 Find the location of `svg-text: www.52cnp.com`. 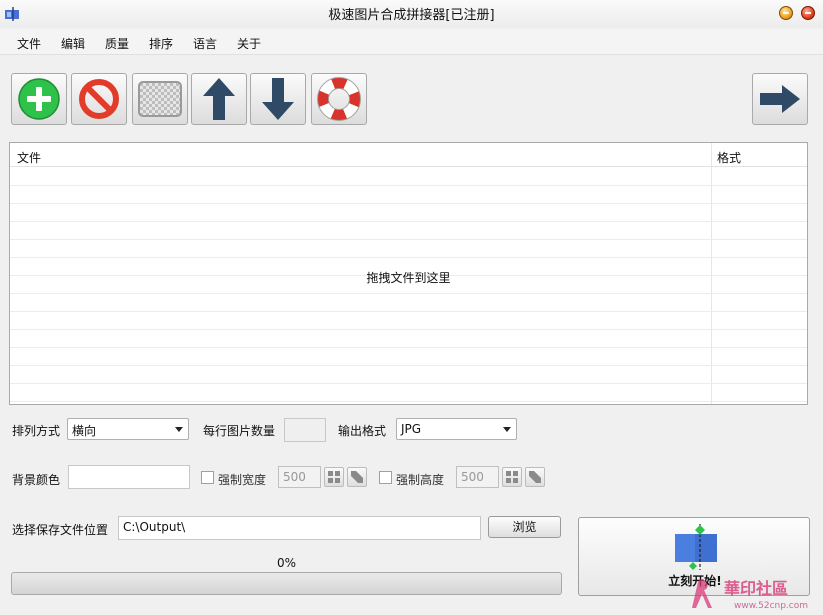

svg-text: www.52cnp.com is located at coordinates (771, 606).